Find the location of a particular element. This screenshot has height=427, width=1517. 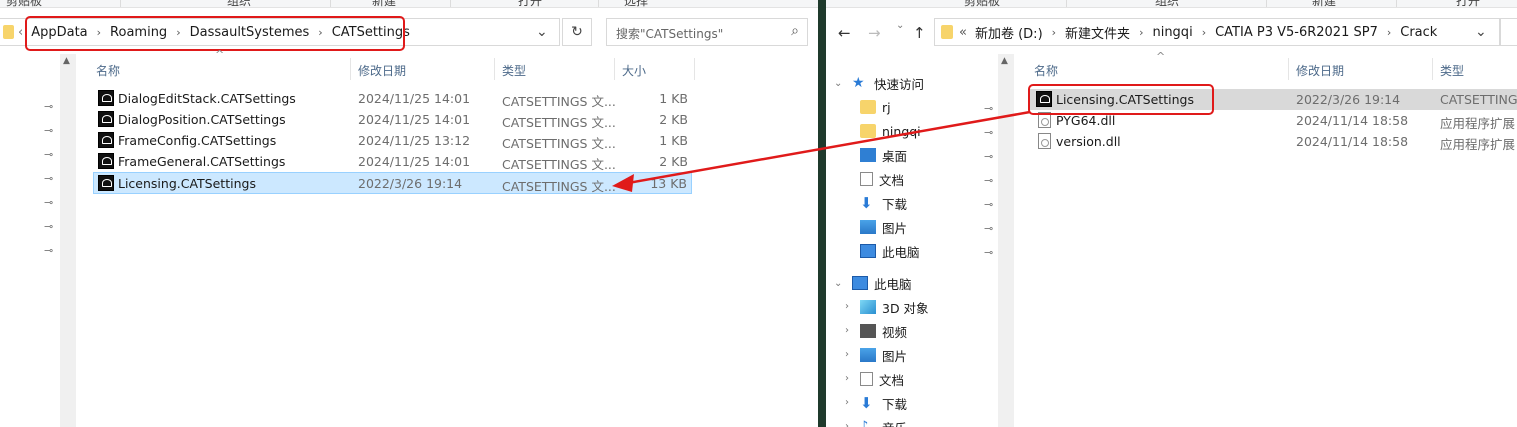

annotation-arrow is located at coordinates (821, 151).